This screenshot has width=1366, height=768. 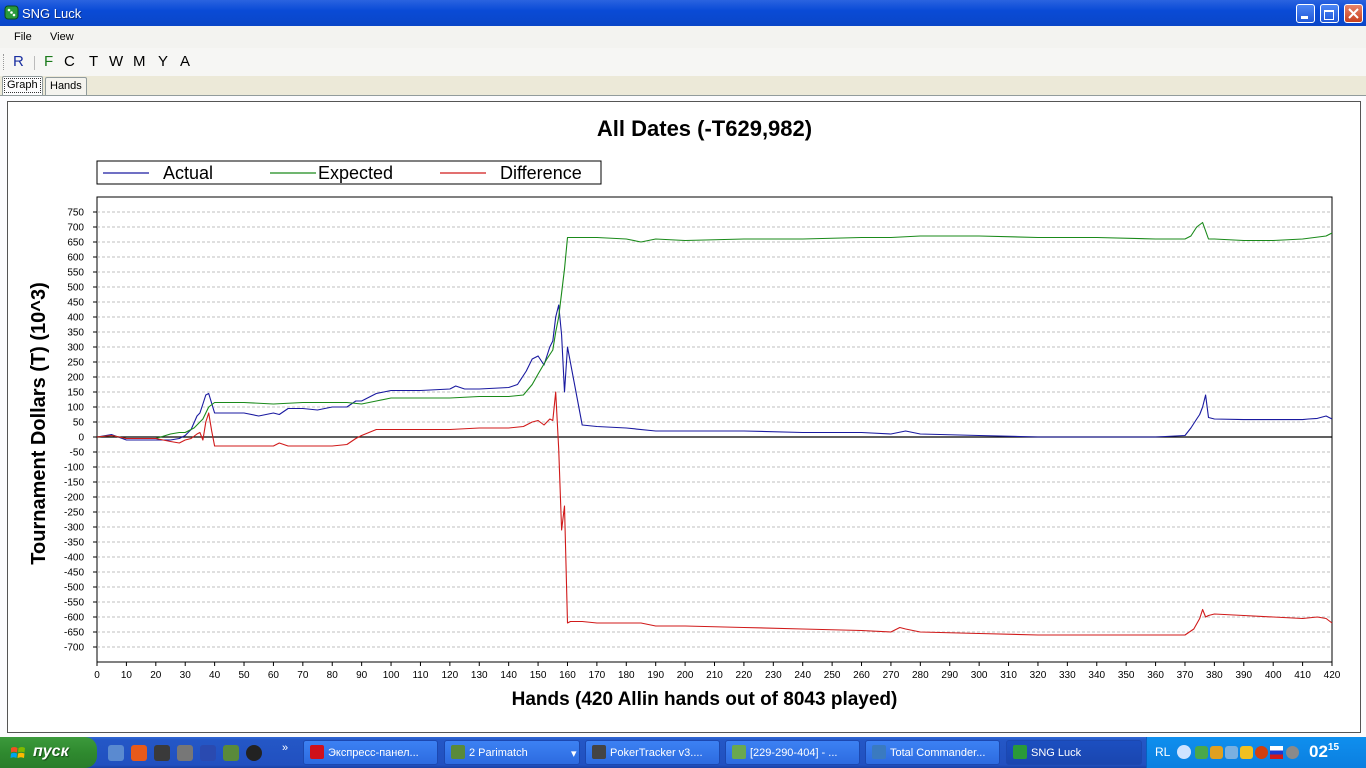 I want to click on media-icon, so click(x=162, y=753).